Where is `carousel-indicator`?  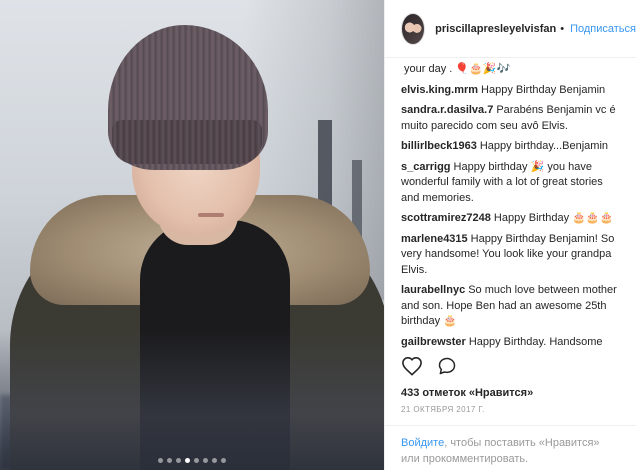
carousel-indicator is located at coordinates (192, 460).